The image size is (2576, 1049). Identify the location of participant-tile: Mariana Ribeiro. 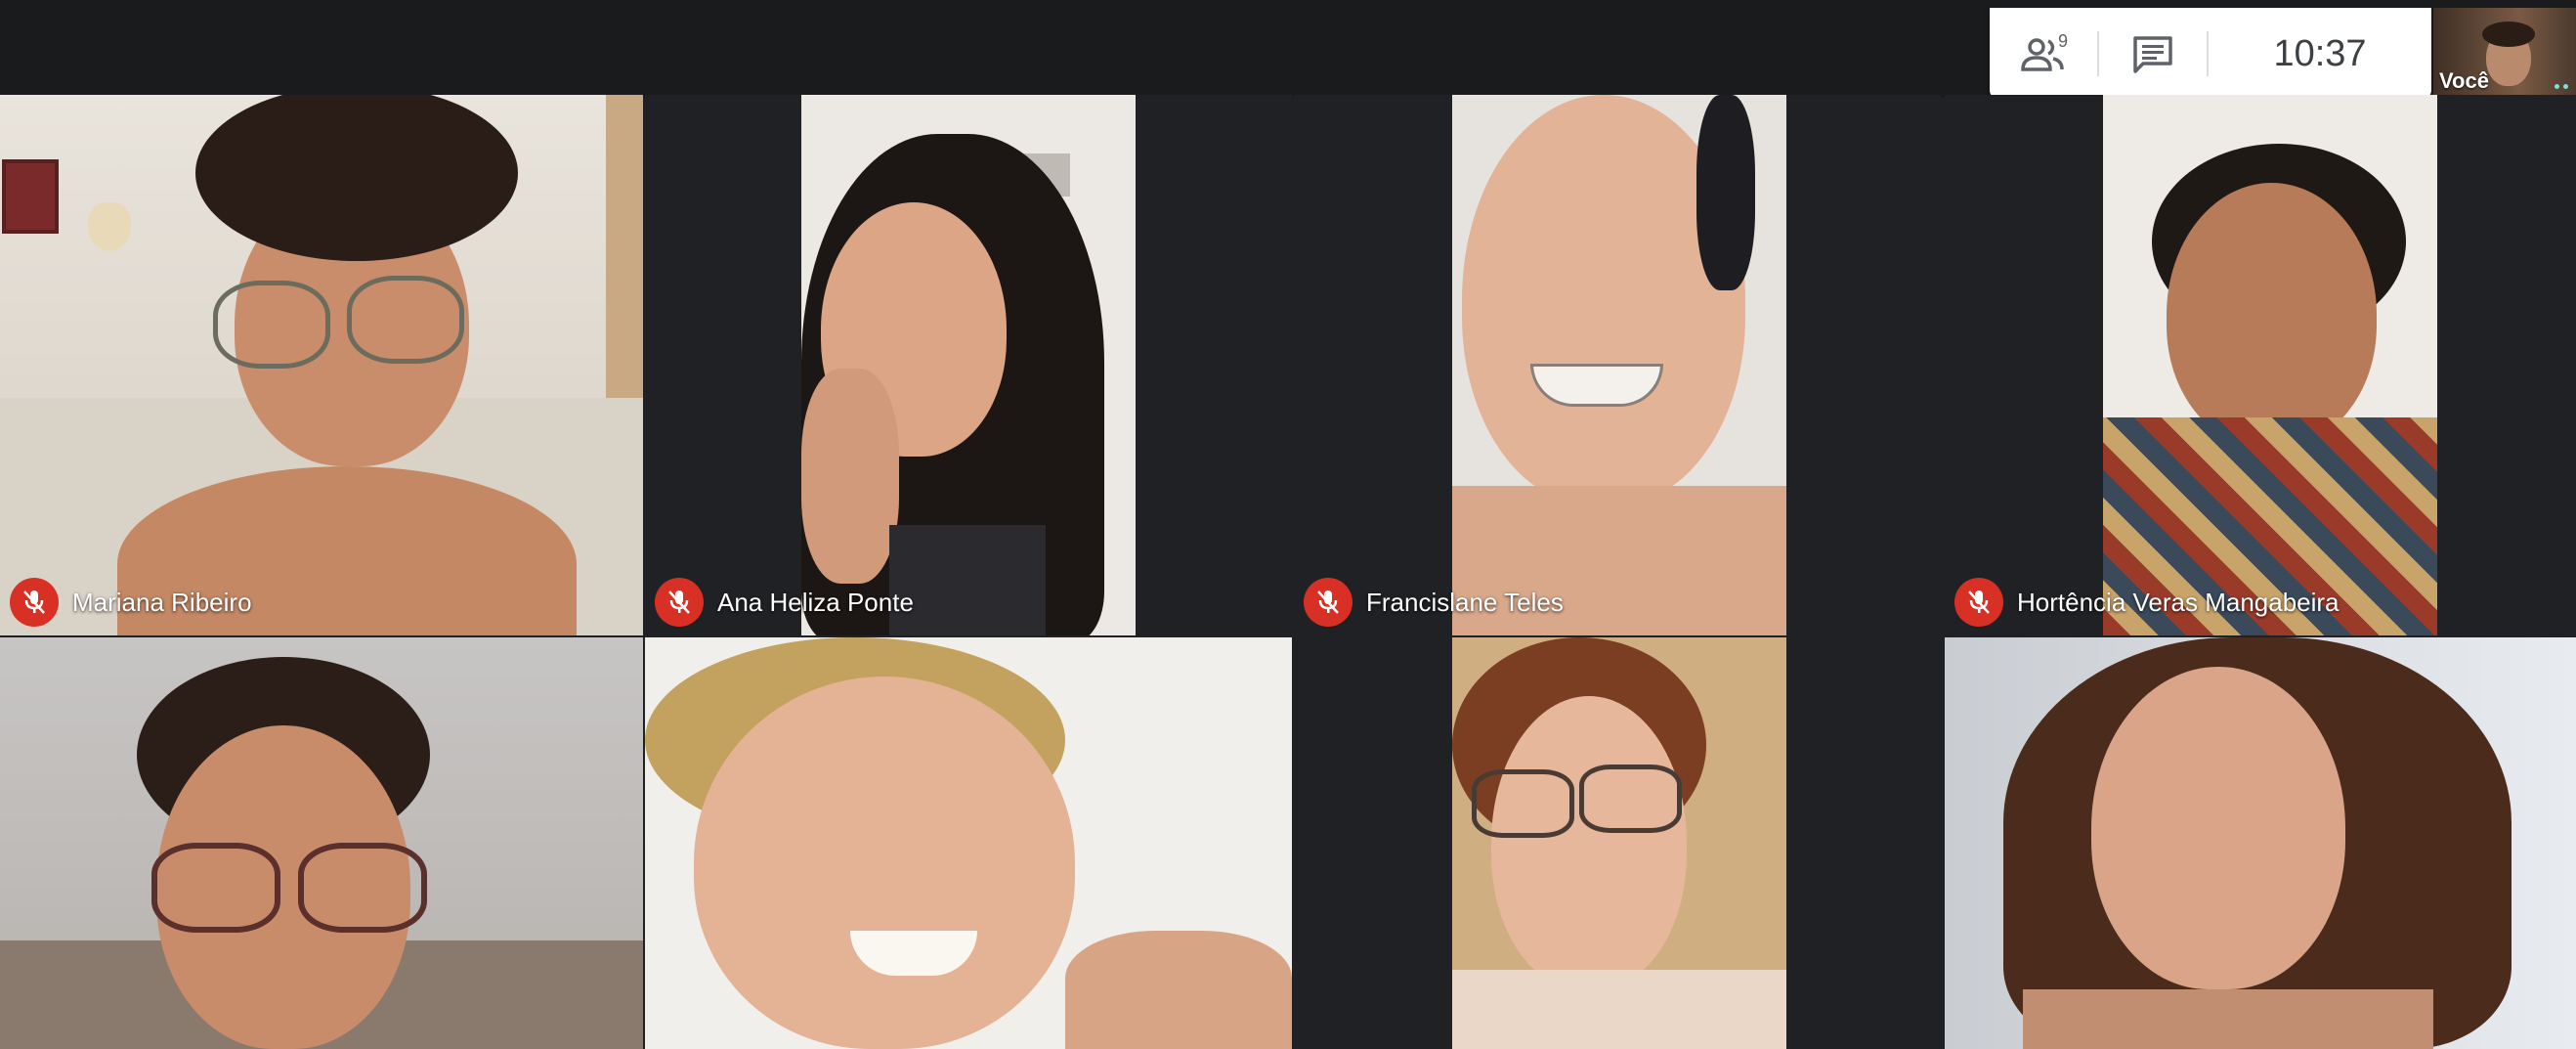
(322, 365).